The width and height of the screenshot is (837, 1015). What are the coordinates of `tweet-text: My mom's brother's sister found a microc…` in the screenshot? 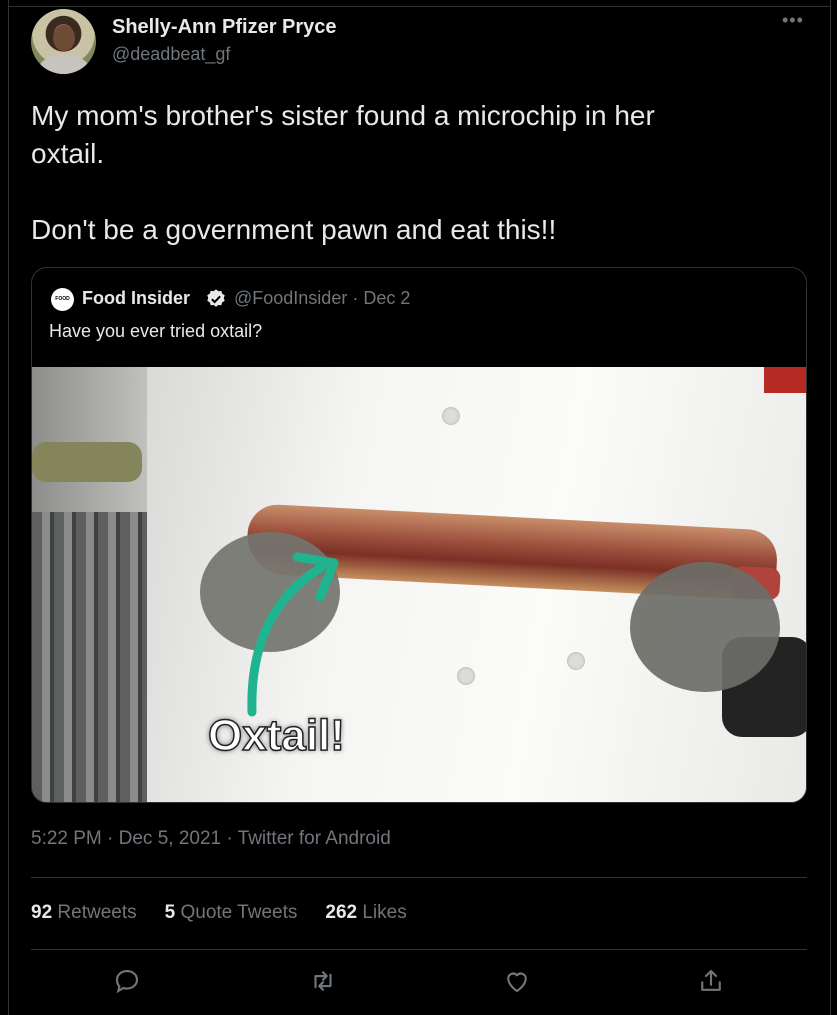 It's located at (343, 172).